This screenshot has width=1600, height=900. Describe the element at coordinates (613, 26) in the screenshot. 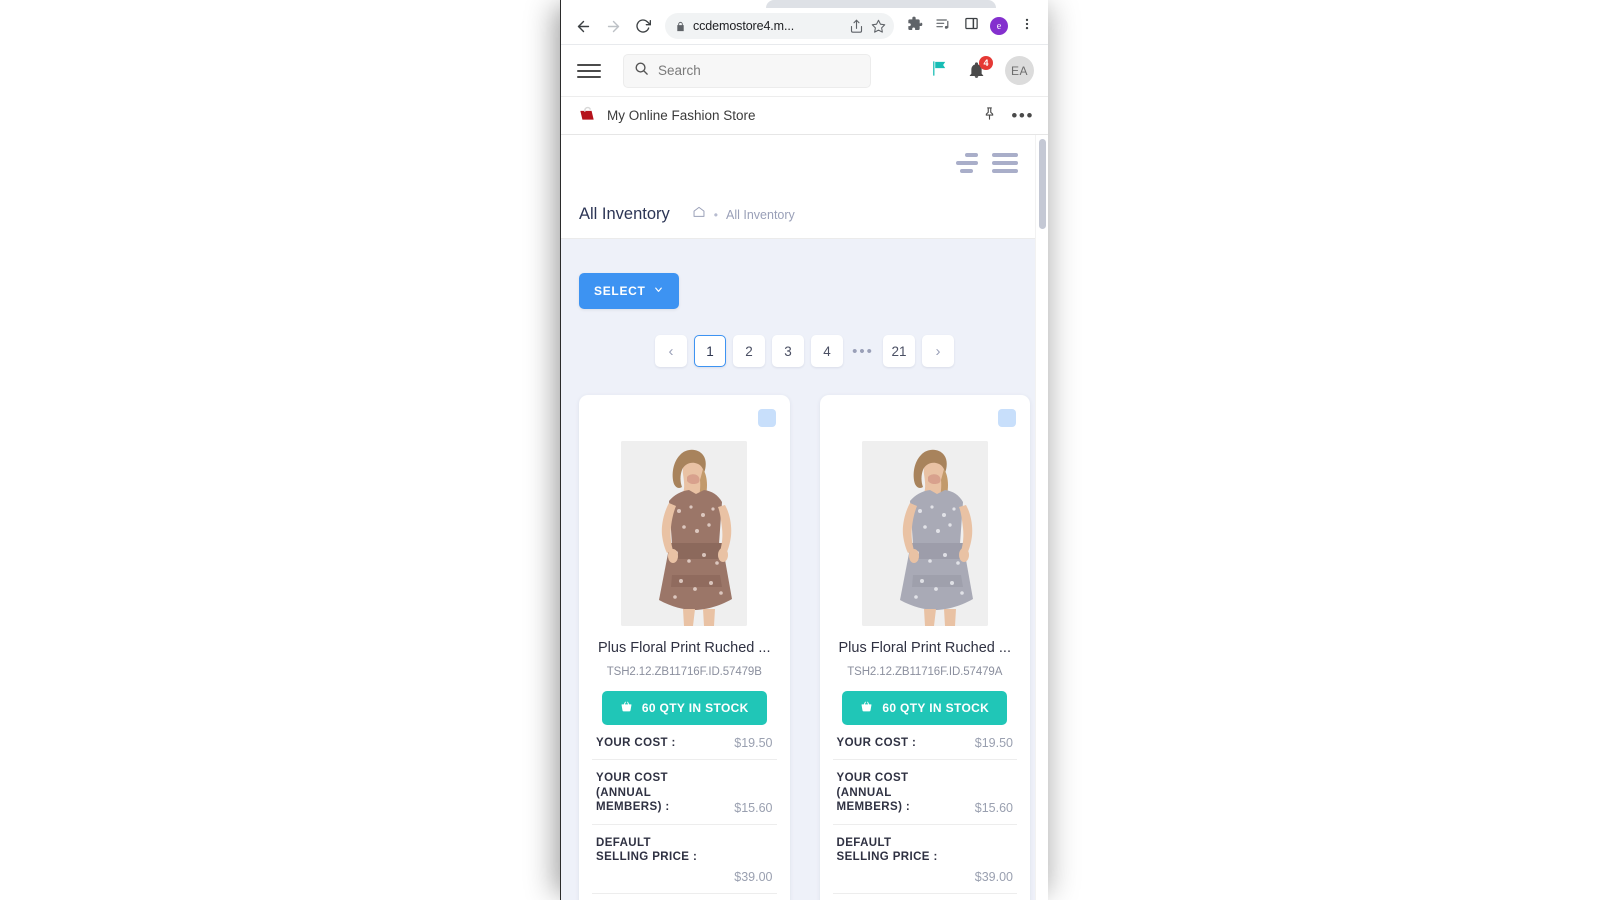

I see `forward-button` at that location.